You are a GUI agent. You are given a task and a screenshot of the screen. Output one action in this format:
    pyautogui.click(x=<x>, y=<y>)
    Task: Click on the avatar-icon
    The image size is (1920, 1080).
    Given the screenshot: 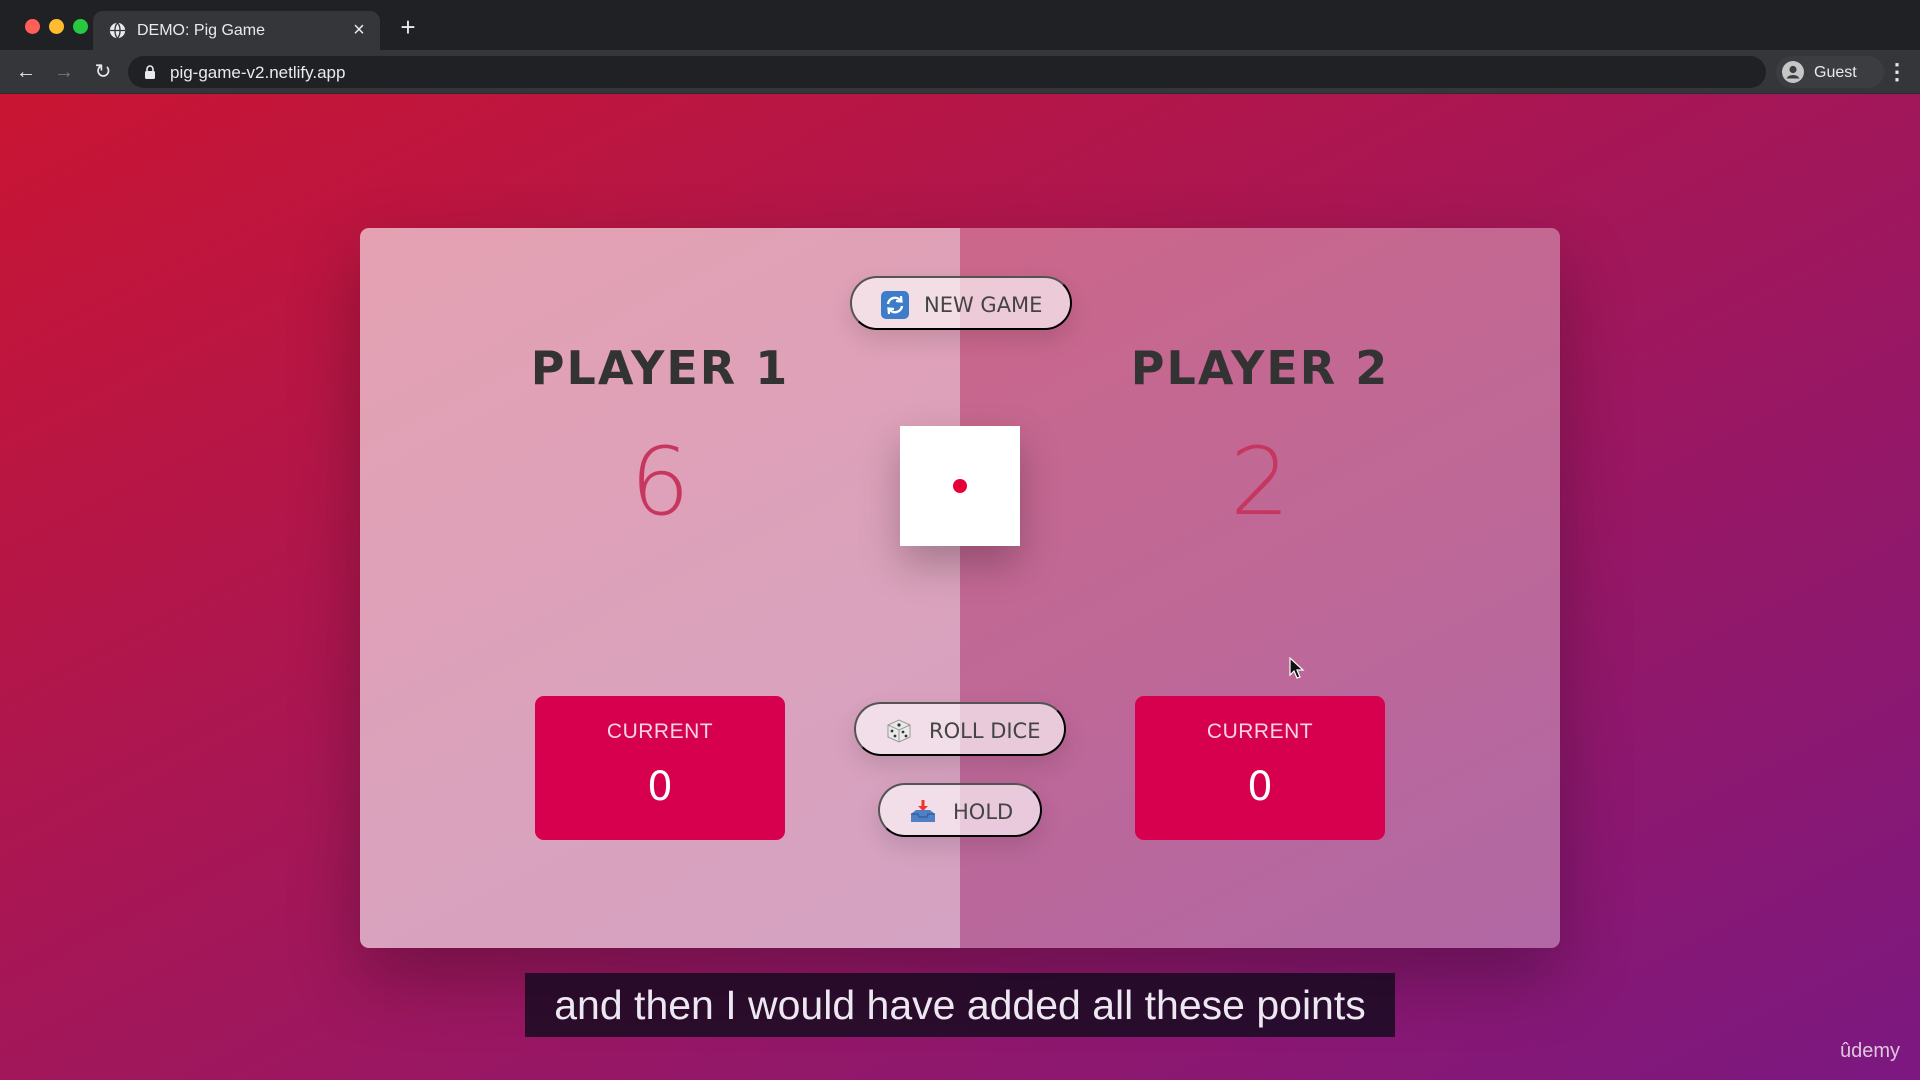 What is the action you would take?
    pyautogui.click(x=1793, y=72)
    